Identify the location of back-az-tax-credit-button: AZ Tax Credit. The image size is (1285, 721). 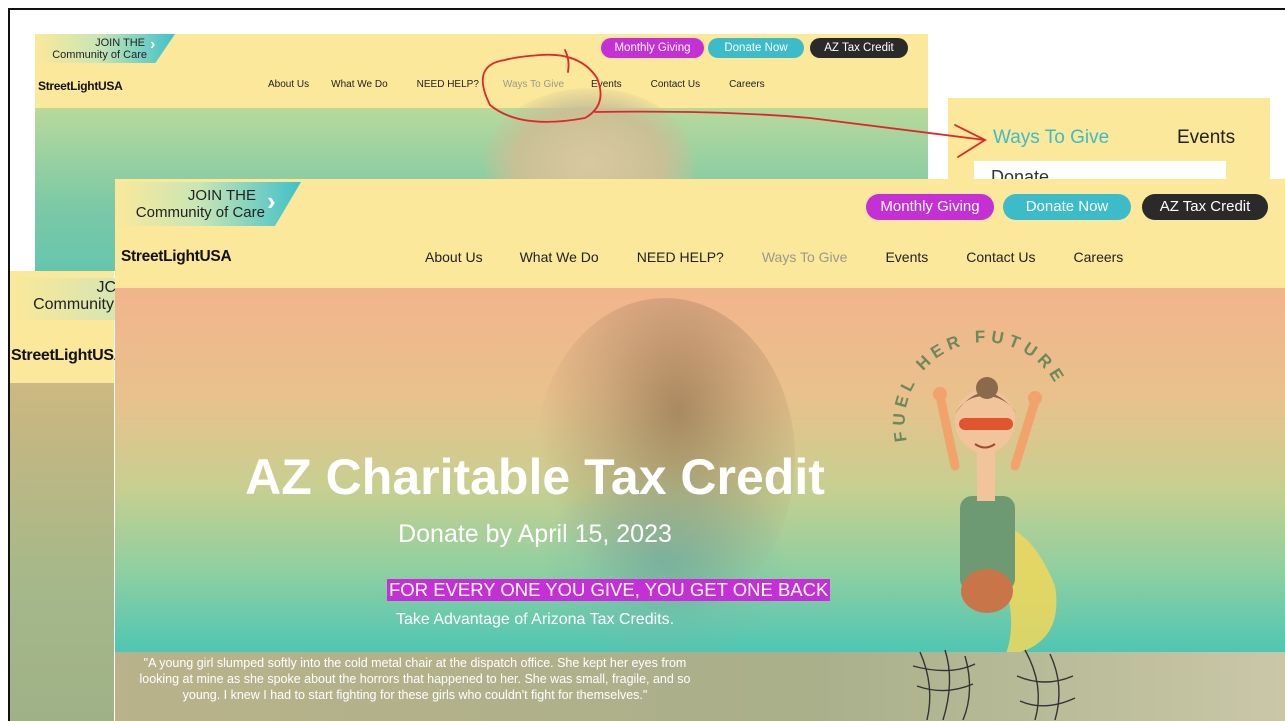
(859, 48).